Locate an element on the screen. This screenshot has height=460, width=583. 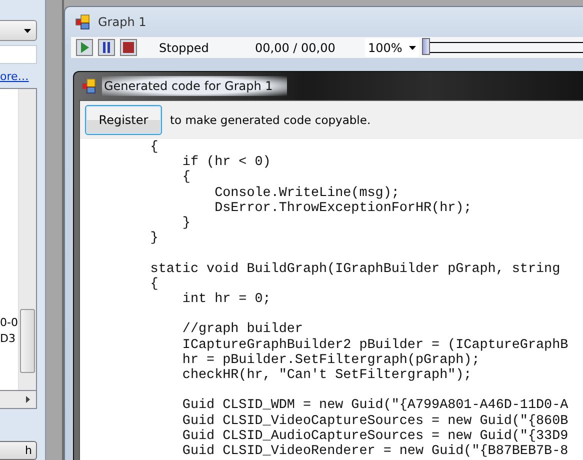
pause-button is located at coordinates (106, 47).